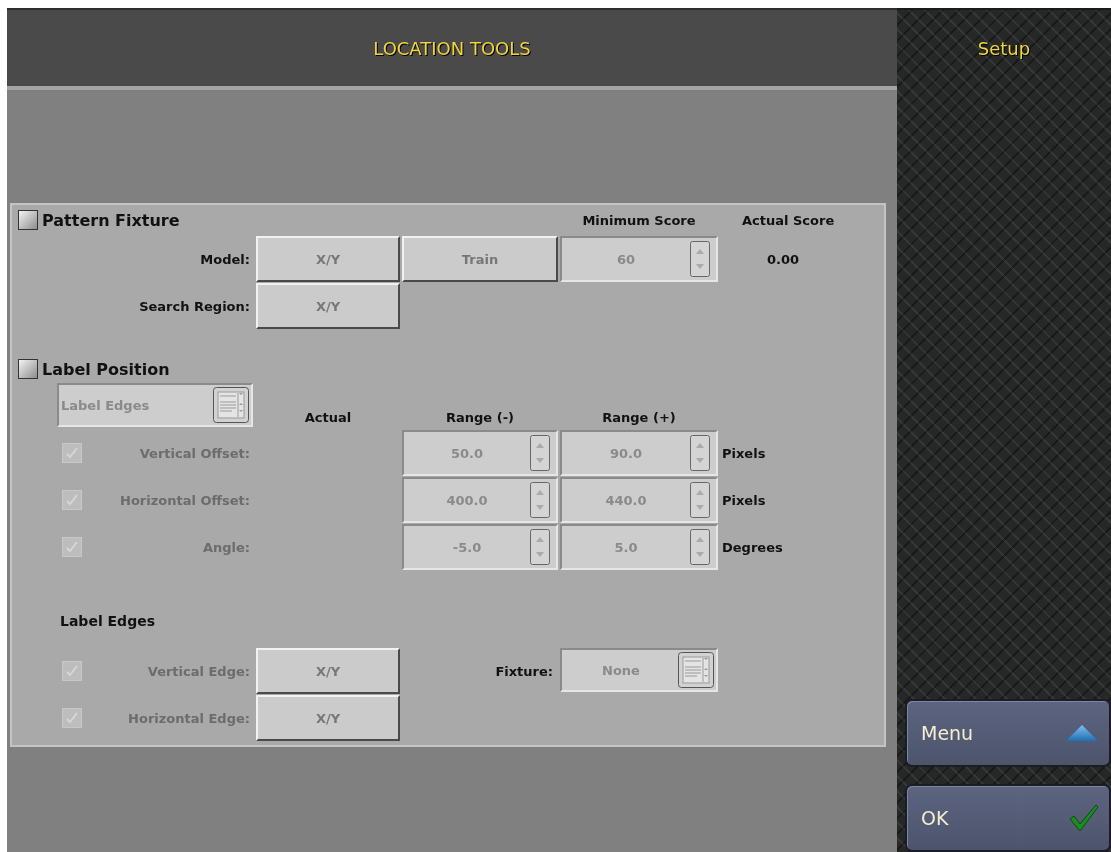 This screenshot has width=1111, height=852. What do you see at coordinates (198, 671) in the screenshot?
I see `field-label: Vertical Edge:` at bounding box center [198, 671].